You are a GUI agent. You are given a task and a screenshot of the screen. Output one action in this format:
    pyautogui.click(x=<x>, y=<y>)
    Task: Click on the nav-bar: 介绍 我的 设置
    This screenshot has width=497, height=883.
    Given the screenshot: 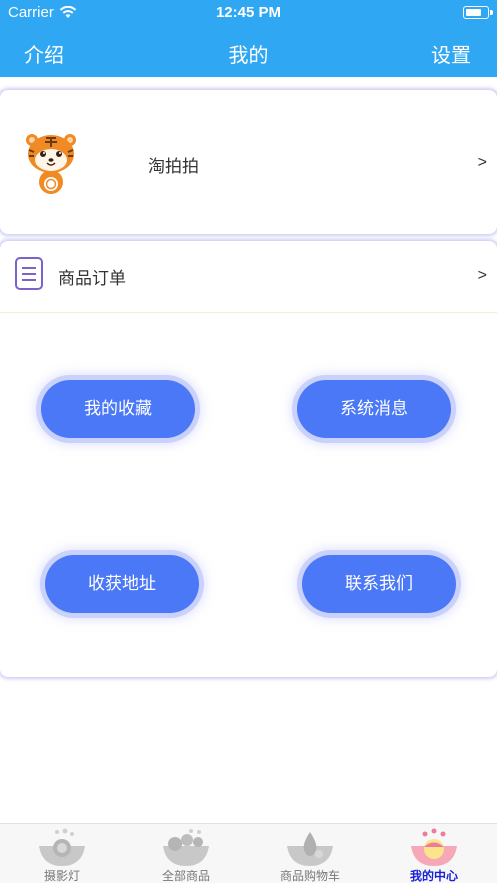 What is the action you would take?
    pyautogui.click(x=248, y=51)
    